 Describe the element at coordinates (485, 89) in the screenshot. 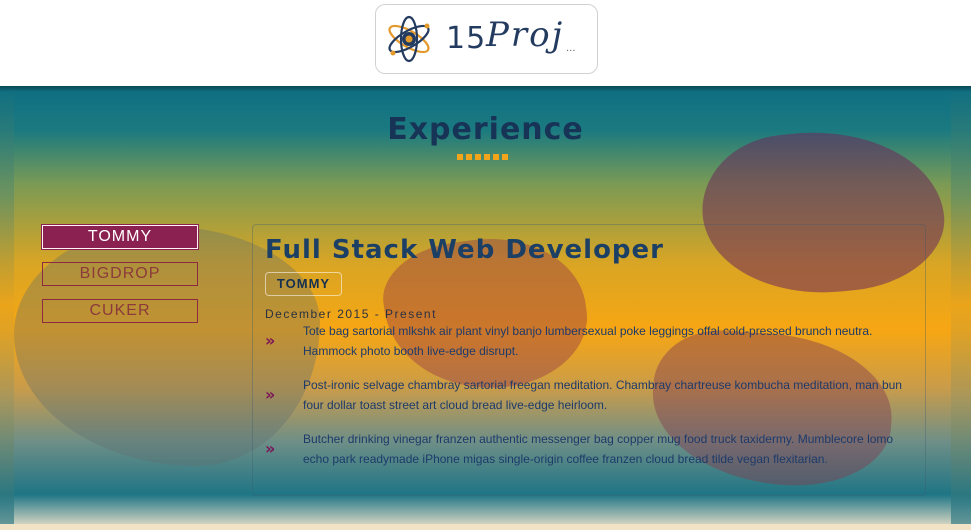

I see `header-shadow` at that location.